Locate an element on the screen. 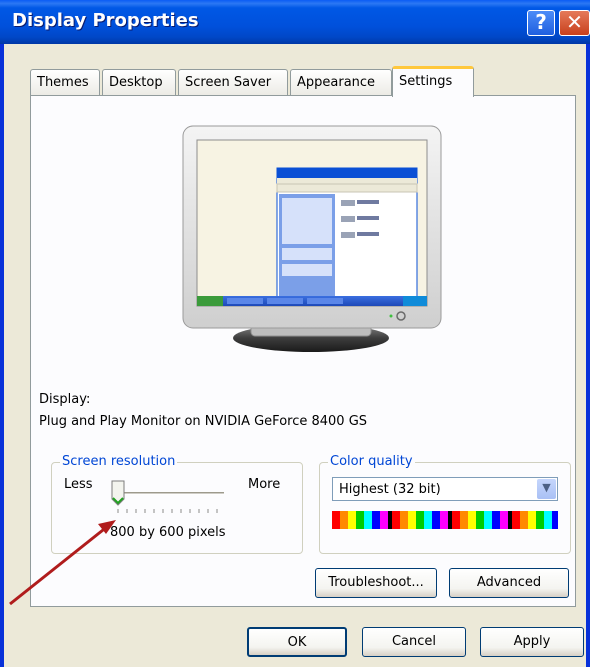 The height and width of the screenshot is (667, 590). chevron-down-icon: ▼ is located at coordinates (546, 489).